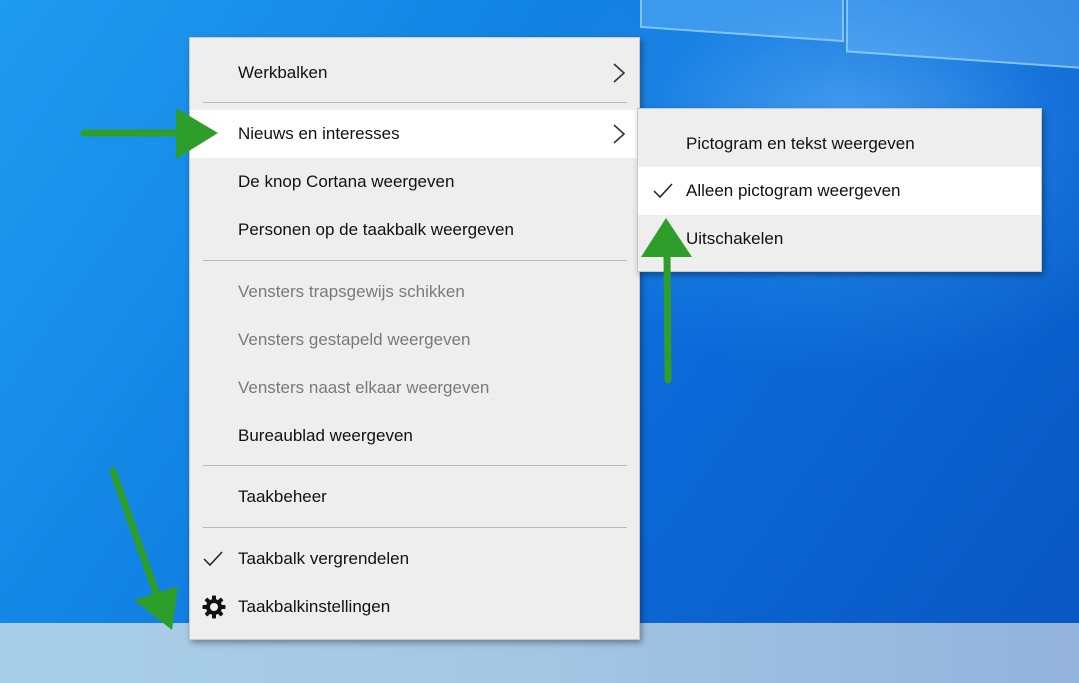 This screenshot has height=683, width=1079. What do you see at coordinates (143, 548) in the screenshot?
I see `green-arrow-down-left` at bounding box center [143, 548].